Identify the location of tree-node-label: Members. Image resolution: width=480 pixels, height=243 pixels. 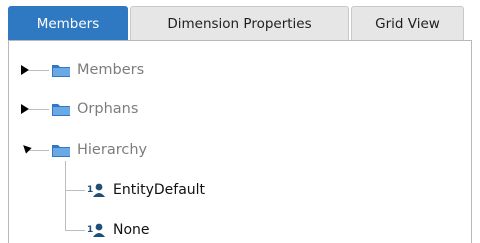
(111, 70).